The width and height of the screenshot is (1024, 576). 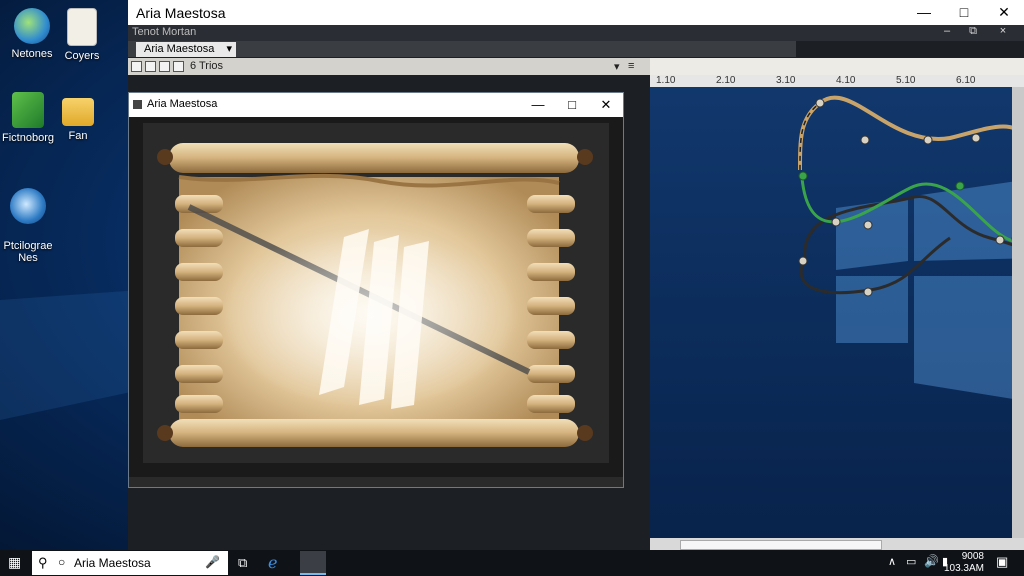 I want to click on timeline-horizontal-scrollbar, so click(x=837, y=544).